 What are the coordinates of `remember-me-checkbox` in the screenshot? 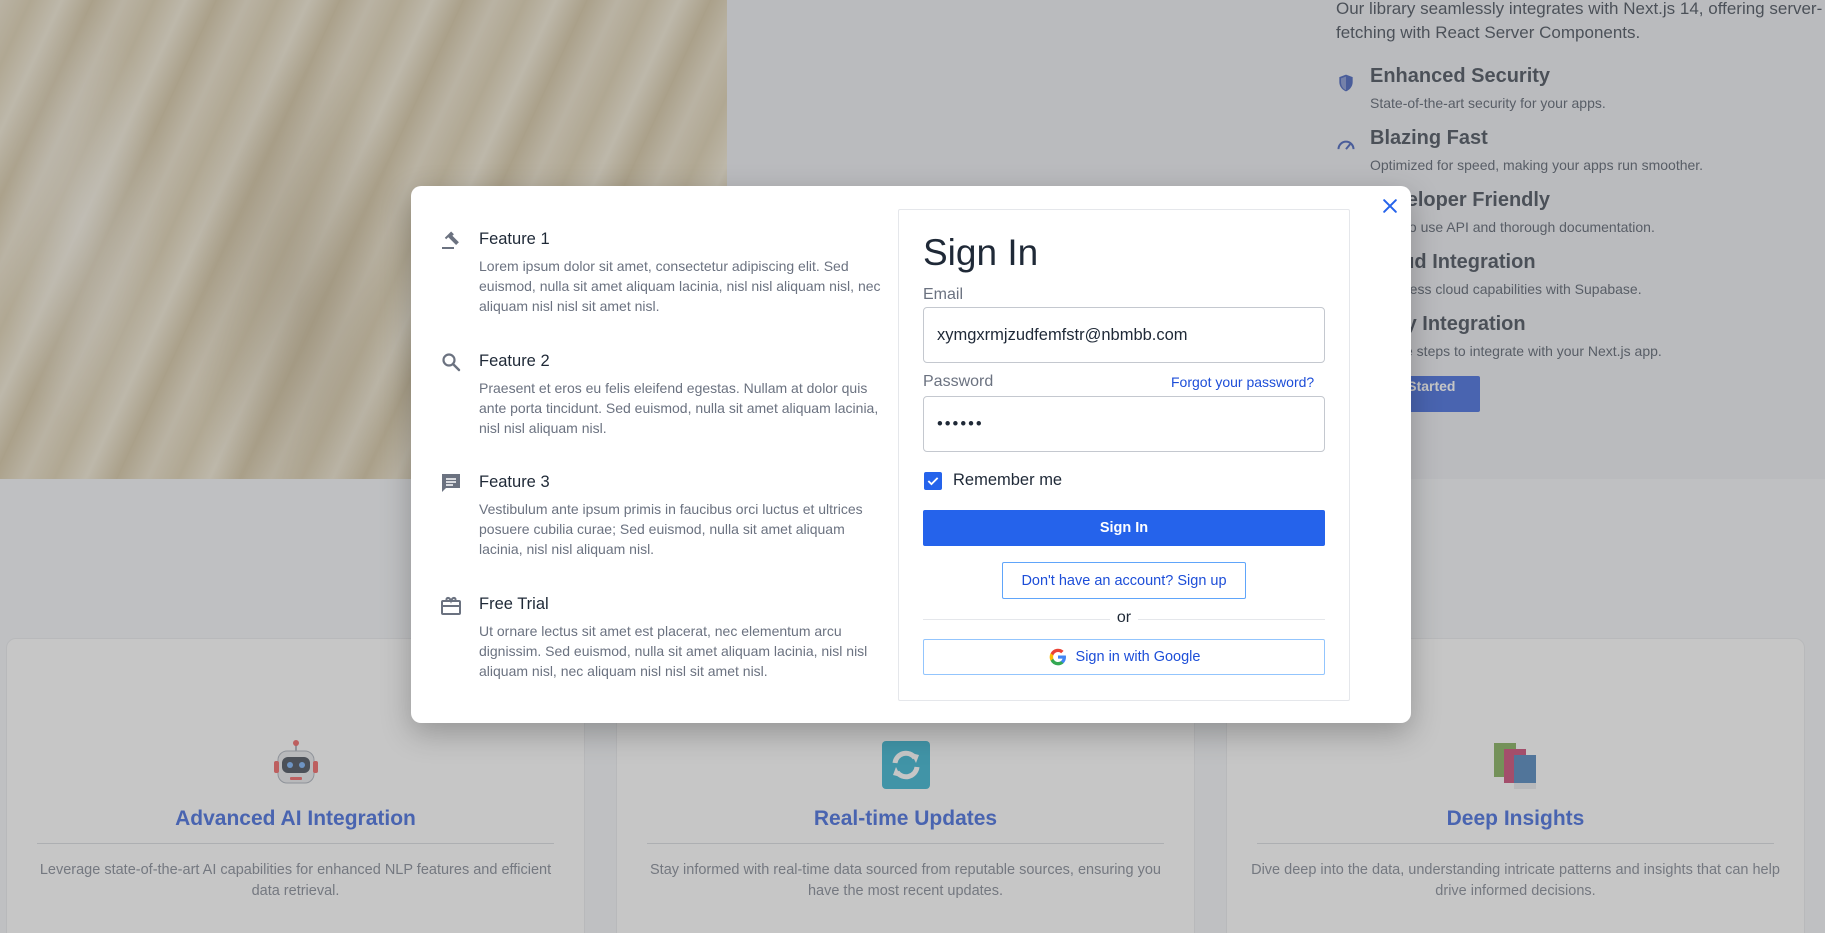 It's located at (933, 481).